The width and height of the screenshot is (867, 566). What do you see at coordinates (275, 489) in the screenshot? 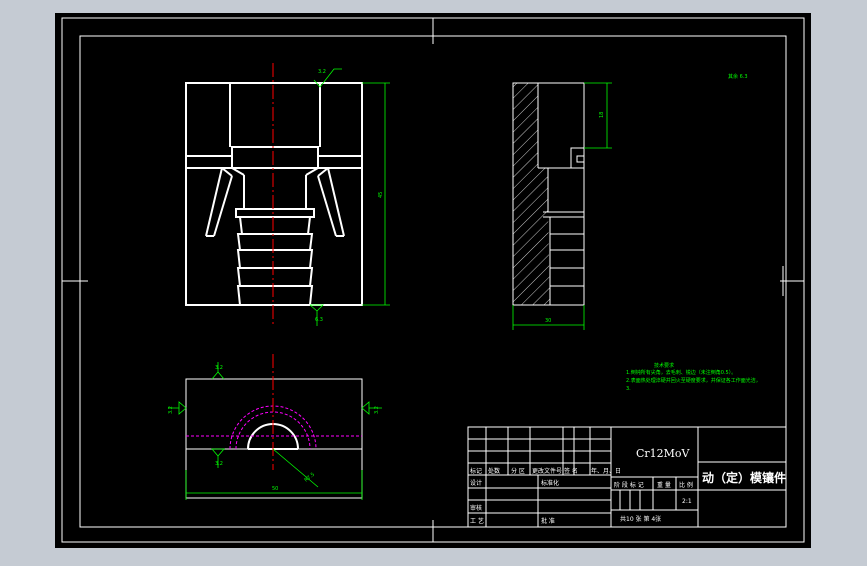
I see `plan-width-dimension-text: 50` at bounding box center [275, 489].